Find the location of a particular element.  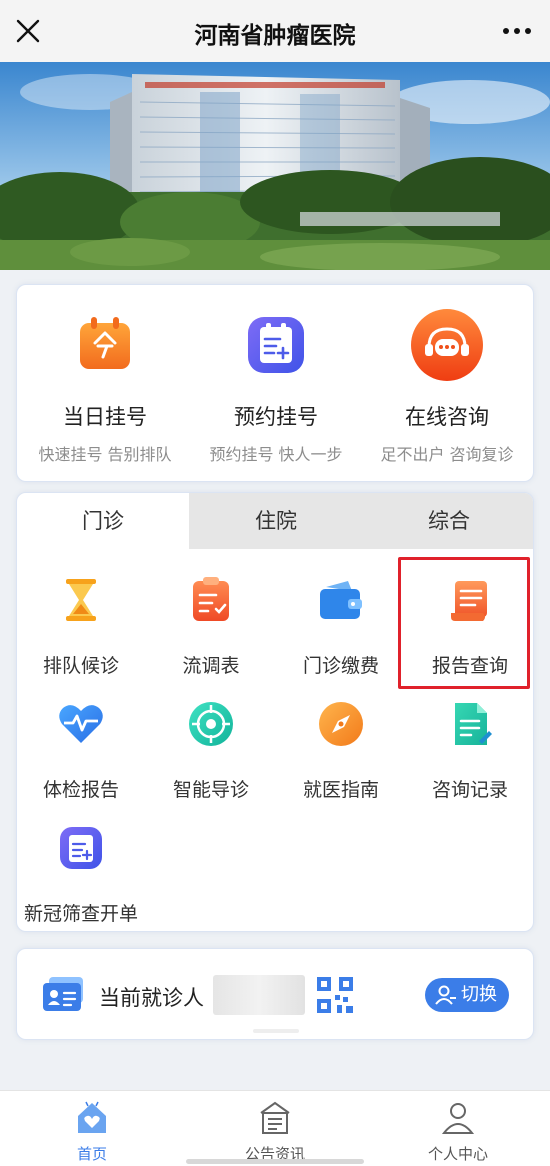

user-switch-icon is located at coordinates (445, 995).